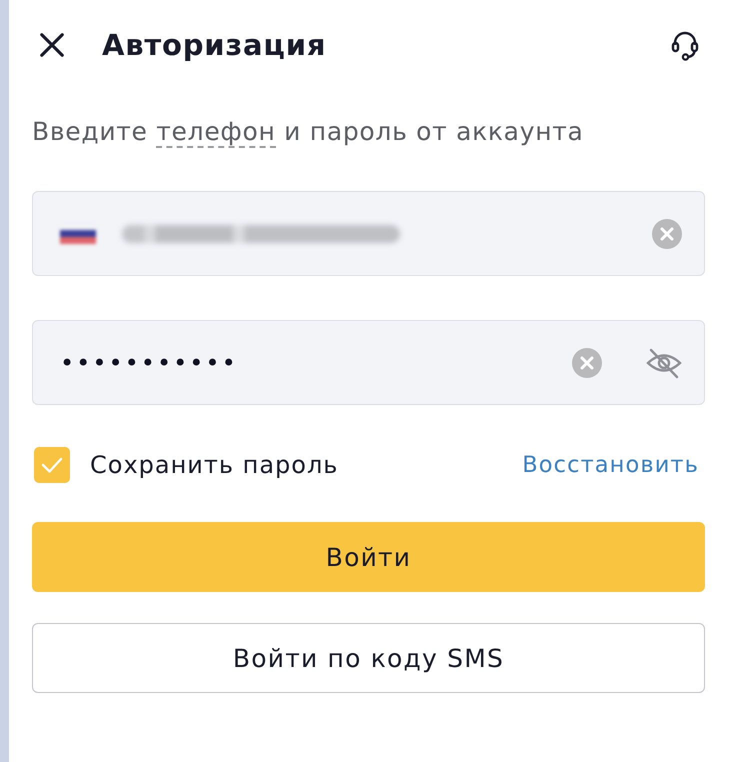 The image size is (730, 762). Describe the element at coordinates (52, 465) in the screenshot. I see `remember-checkbox` at that location.